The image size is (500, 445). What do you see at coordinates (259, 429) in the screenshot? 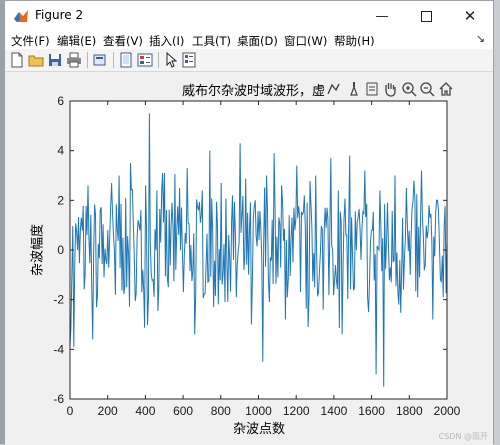
I see `x-axis-label: 杂波点数` at bounding box center [259, 429].